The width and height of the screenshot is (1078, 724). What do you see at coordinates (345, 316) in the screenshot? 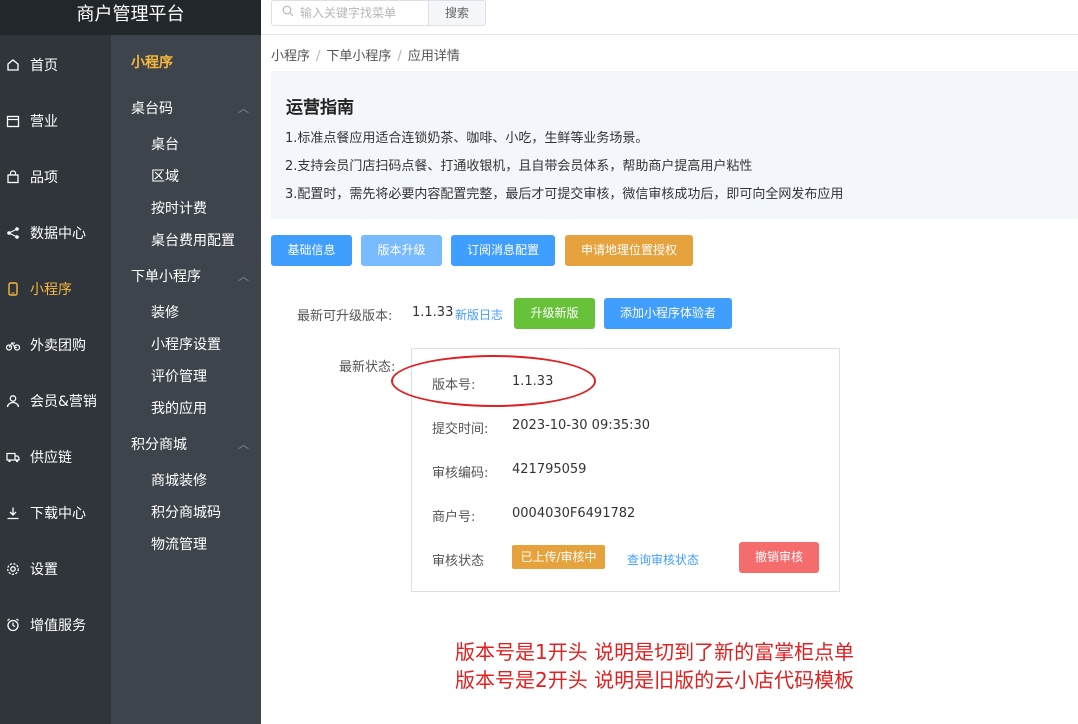
I see `latest-version-label: 最新可升级版本:` at bounding box center [345, 316].